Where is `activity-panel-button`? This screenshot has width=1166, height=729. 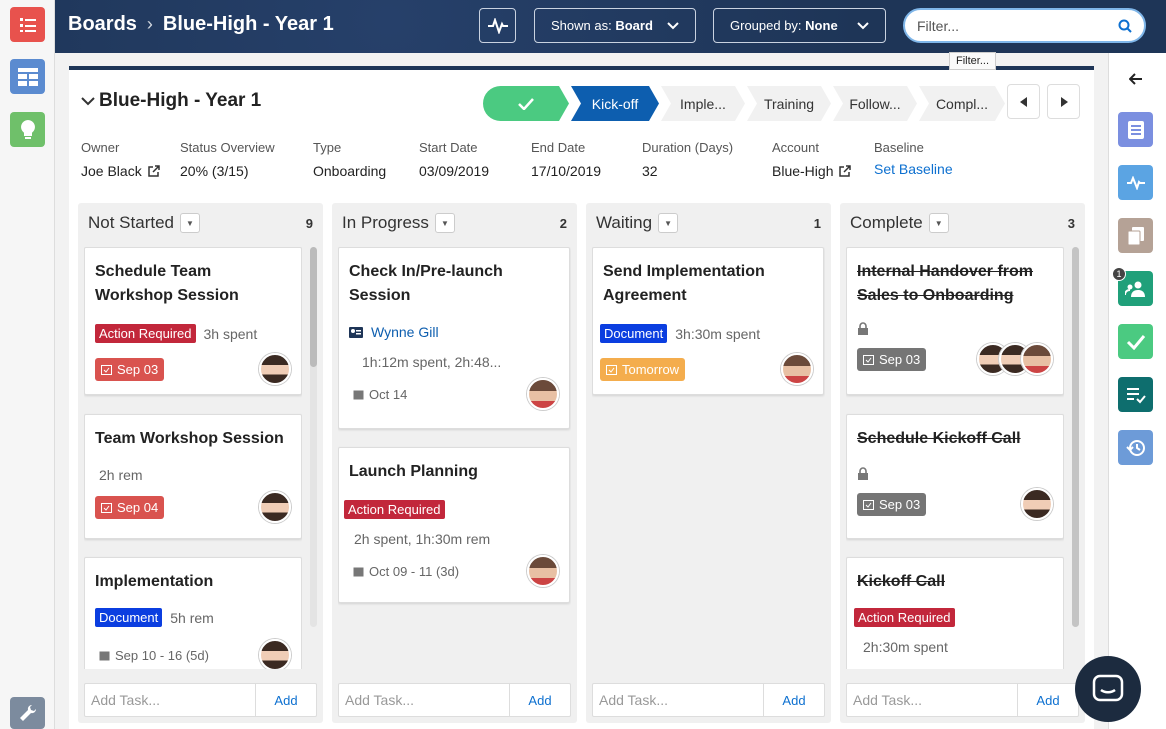
activity-panel-button is located at coordinates (1135, 182).